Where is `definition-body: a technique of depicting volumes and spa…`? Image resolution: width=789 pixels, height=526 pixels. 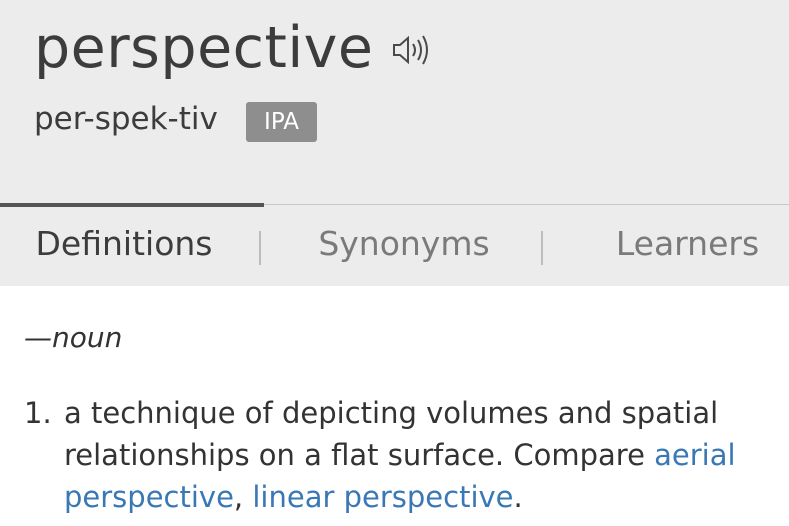
definition-body: a technique of depicting volumes and spa… is located at coordinates (391, 434).